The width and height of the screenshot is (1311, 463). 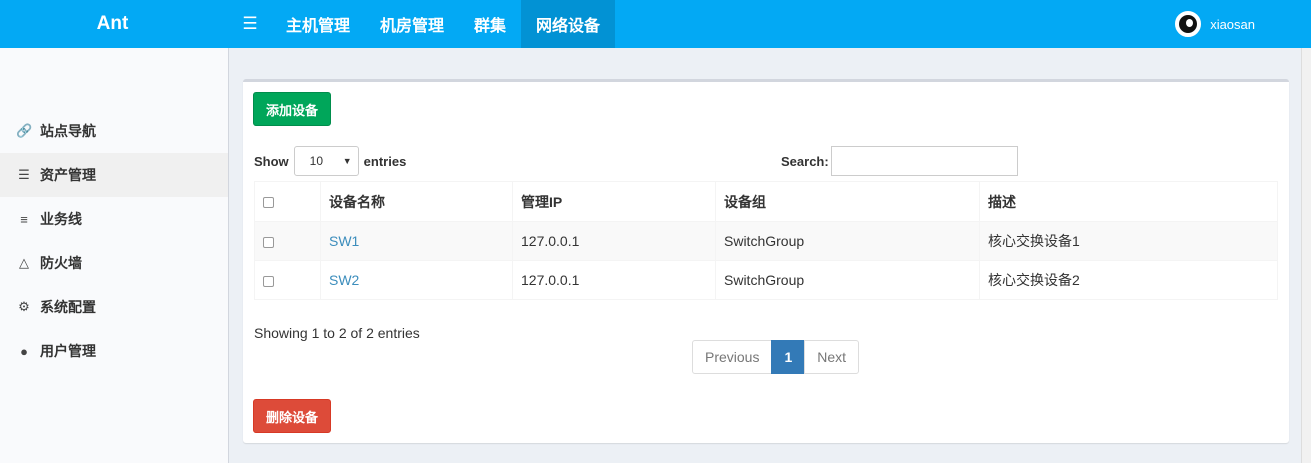 I want to click on show-label: Show, so click(x=271, y=161).